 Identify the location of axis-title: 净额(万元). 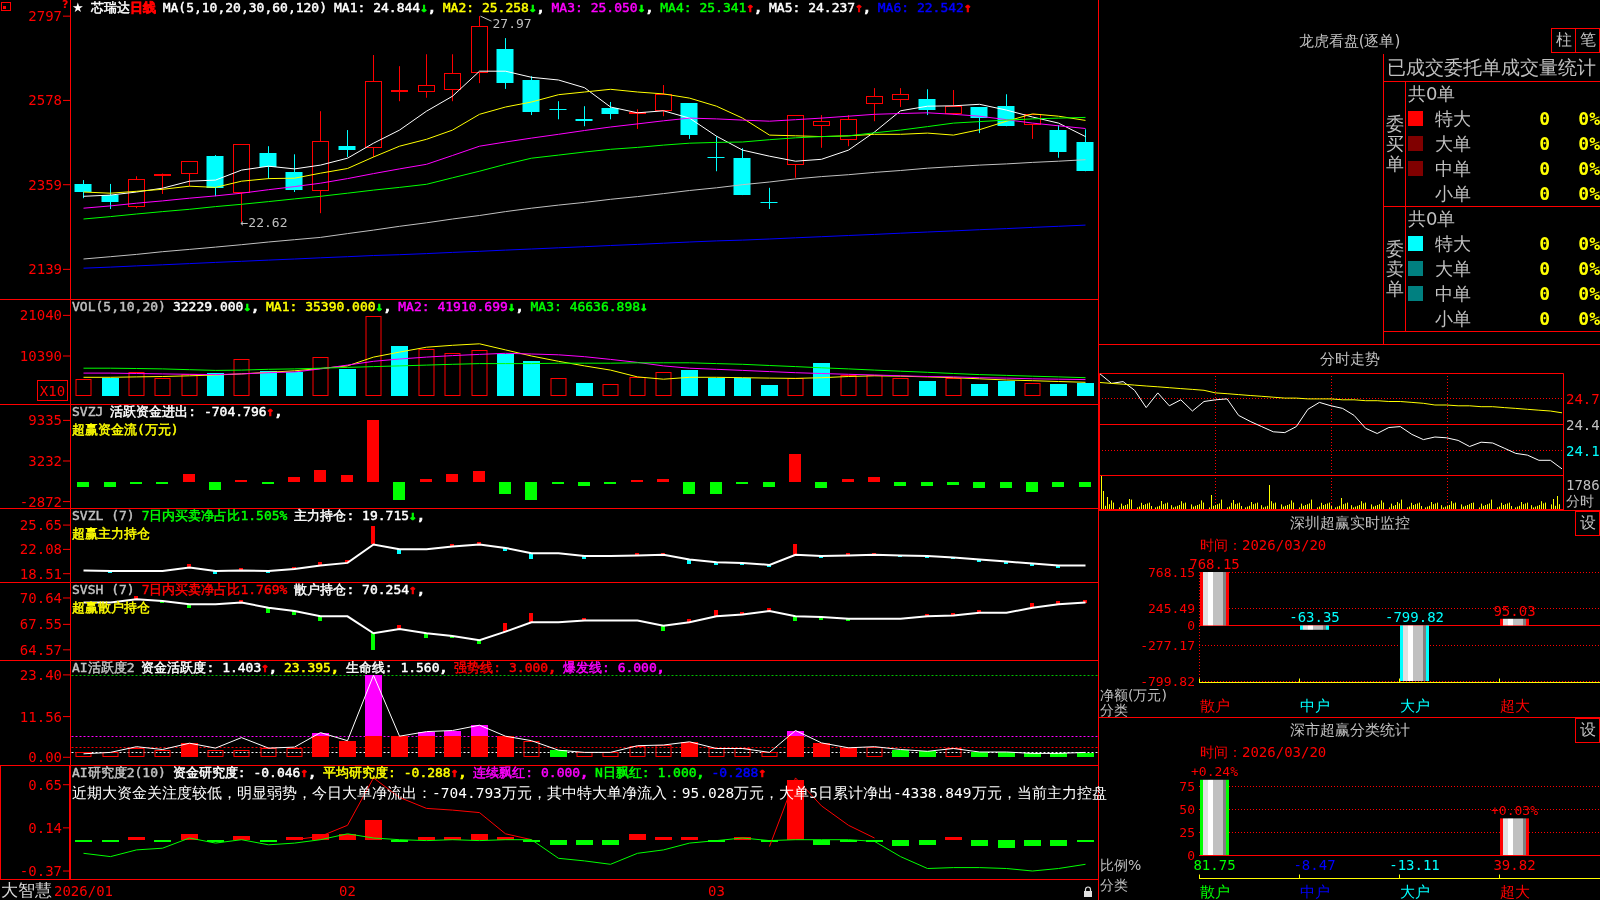
(1133, 695).